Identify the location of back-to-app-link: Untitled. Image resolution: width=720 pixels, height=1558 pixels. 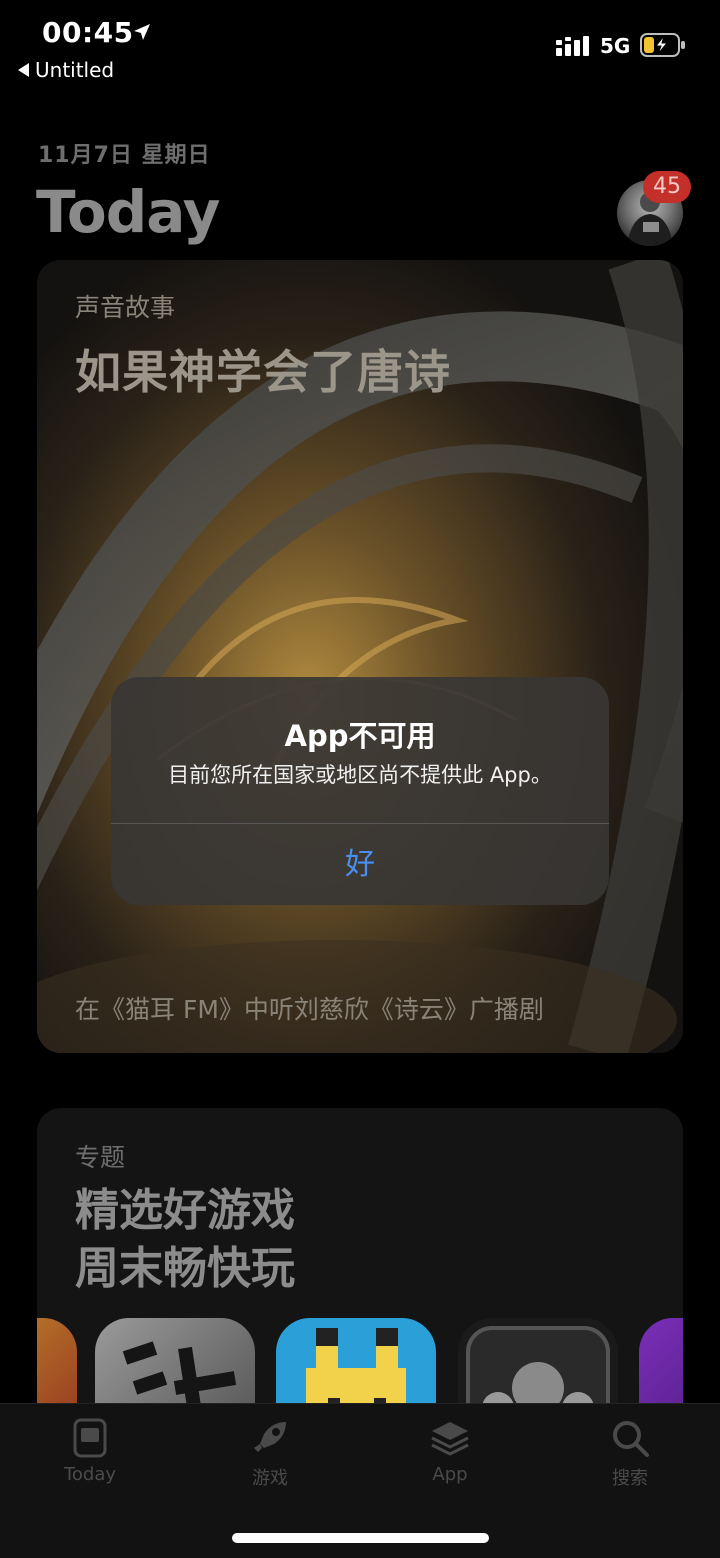
(66, 70).